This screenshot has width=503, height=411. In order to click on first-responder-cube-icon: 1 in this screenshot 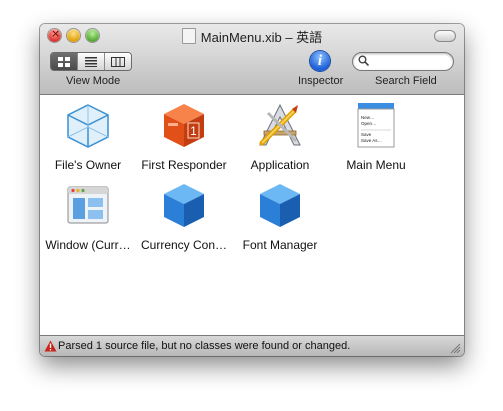, I will do `click(184, 125)`.